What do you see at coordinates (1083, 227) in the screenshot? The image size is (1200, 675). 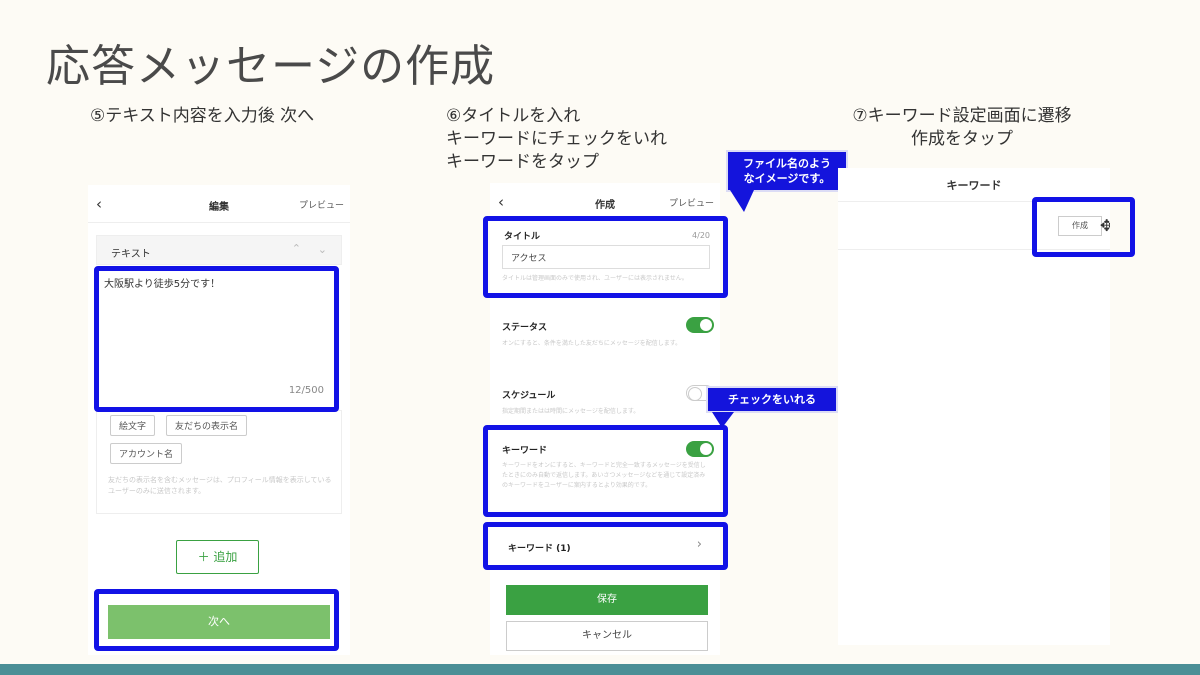 I see `highlight-create-button` at bounding box center [1083, 227].